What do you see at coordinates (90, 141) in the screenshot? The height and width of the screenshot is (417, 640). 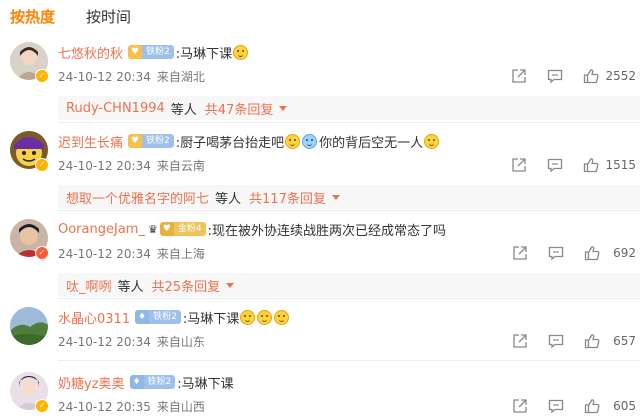 I see `username: 迟到生长痛` at bounding box center [90, 141].